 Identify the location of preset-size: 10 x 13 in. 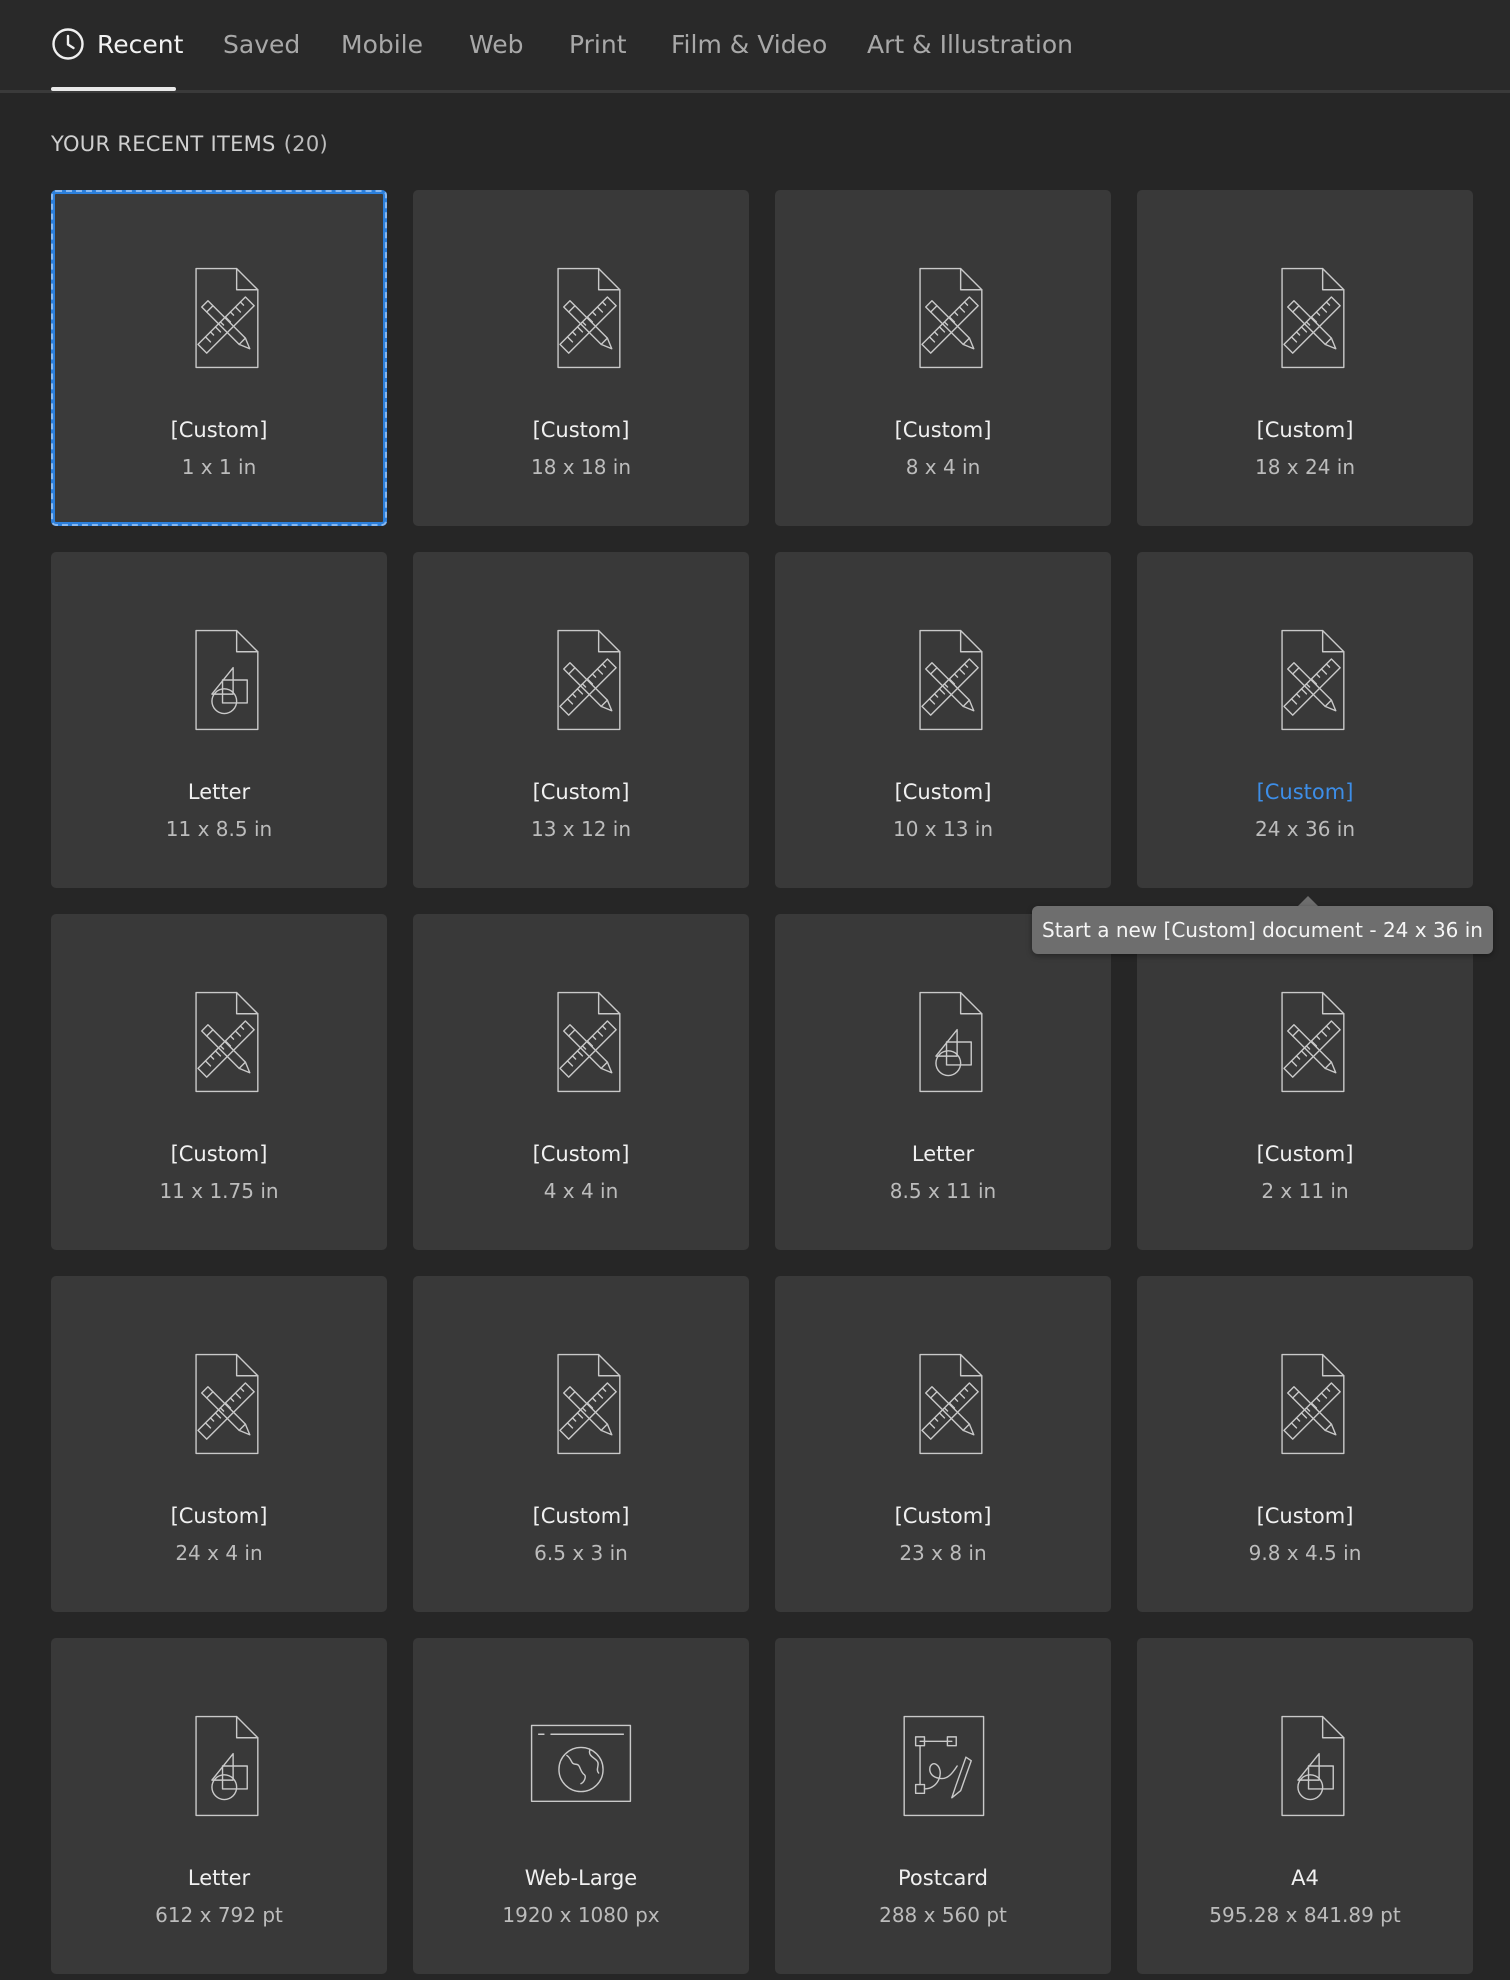
(943, 829).